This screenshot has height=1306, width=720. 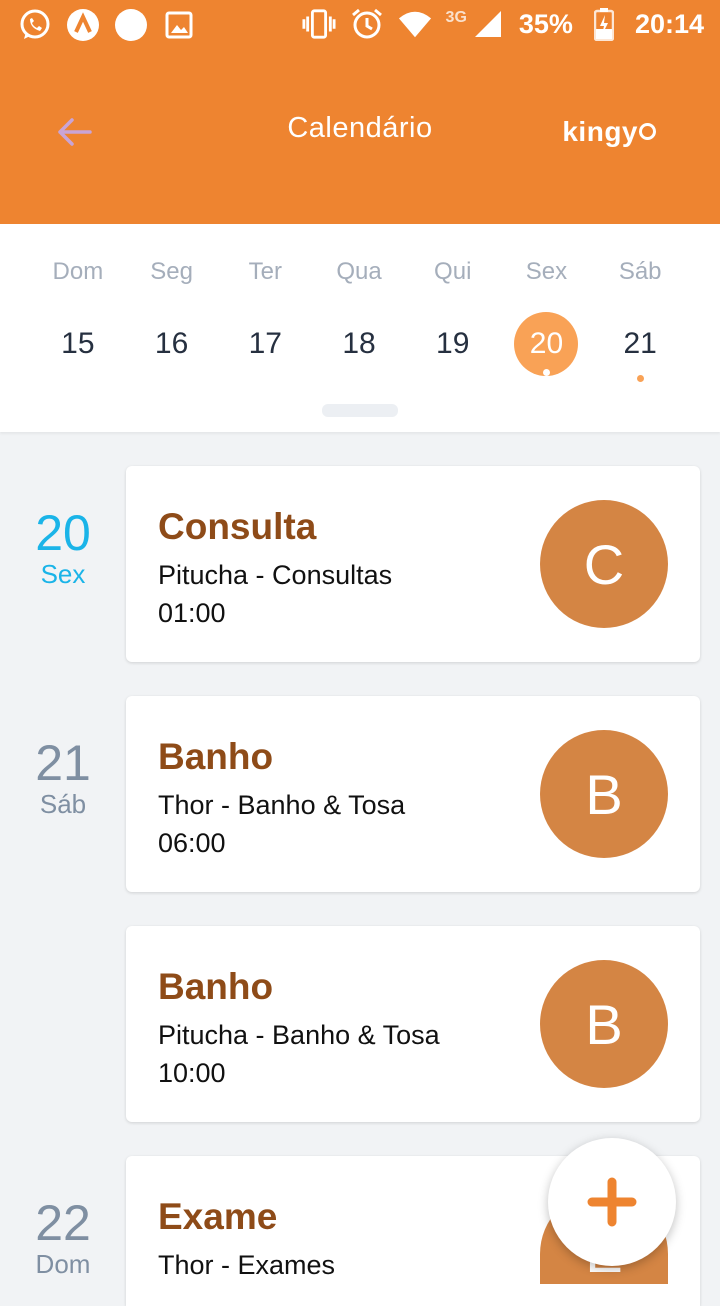 I want to click on wifi-icon, so click(x=415, y=24).